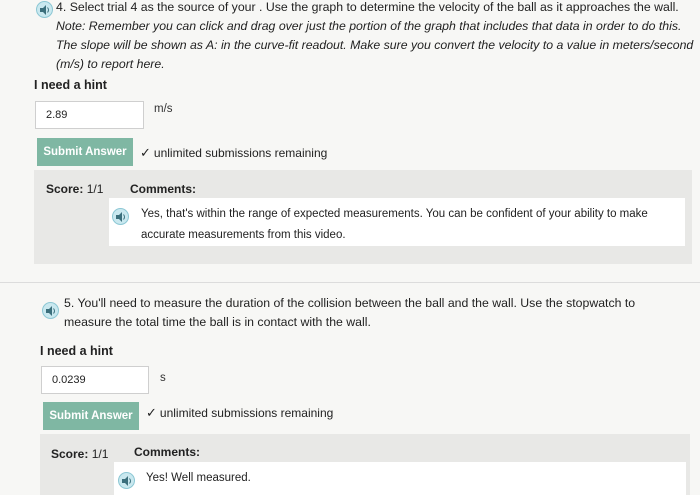 The image size is (700, 495). I want to click on q5-feedback-text: Yes! Well measured., so click(198, 478).